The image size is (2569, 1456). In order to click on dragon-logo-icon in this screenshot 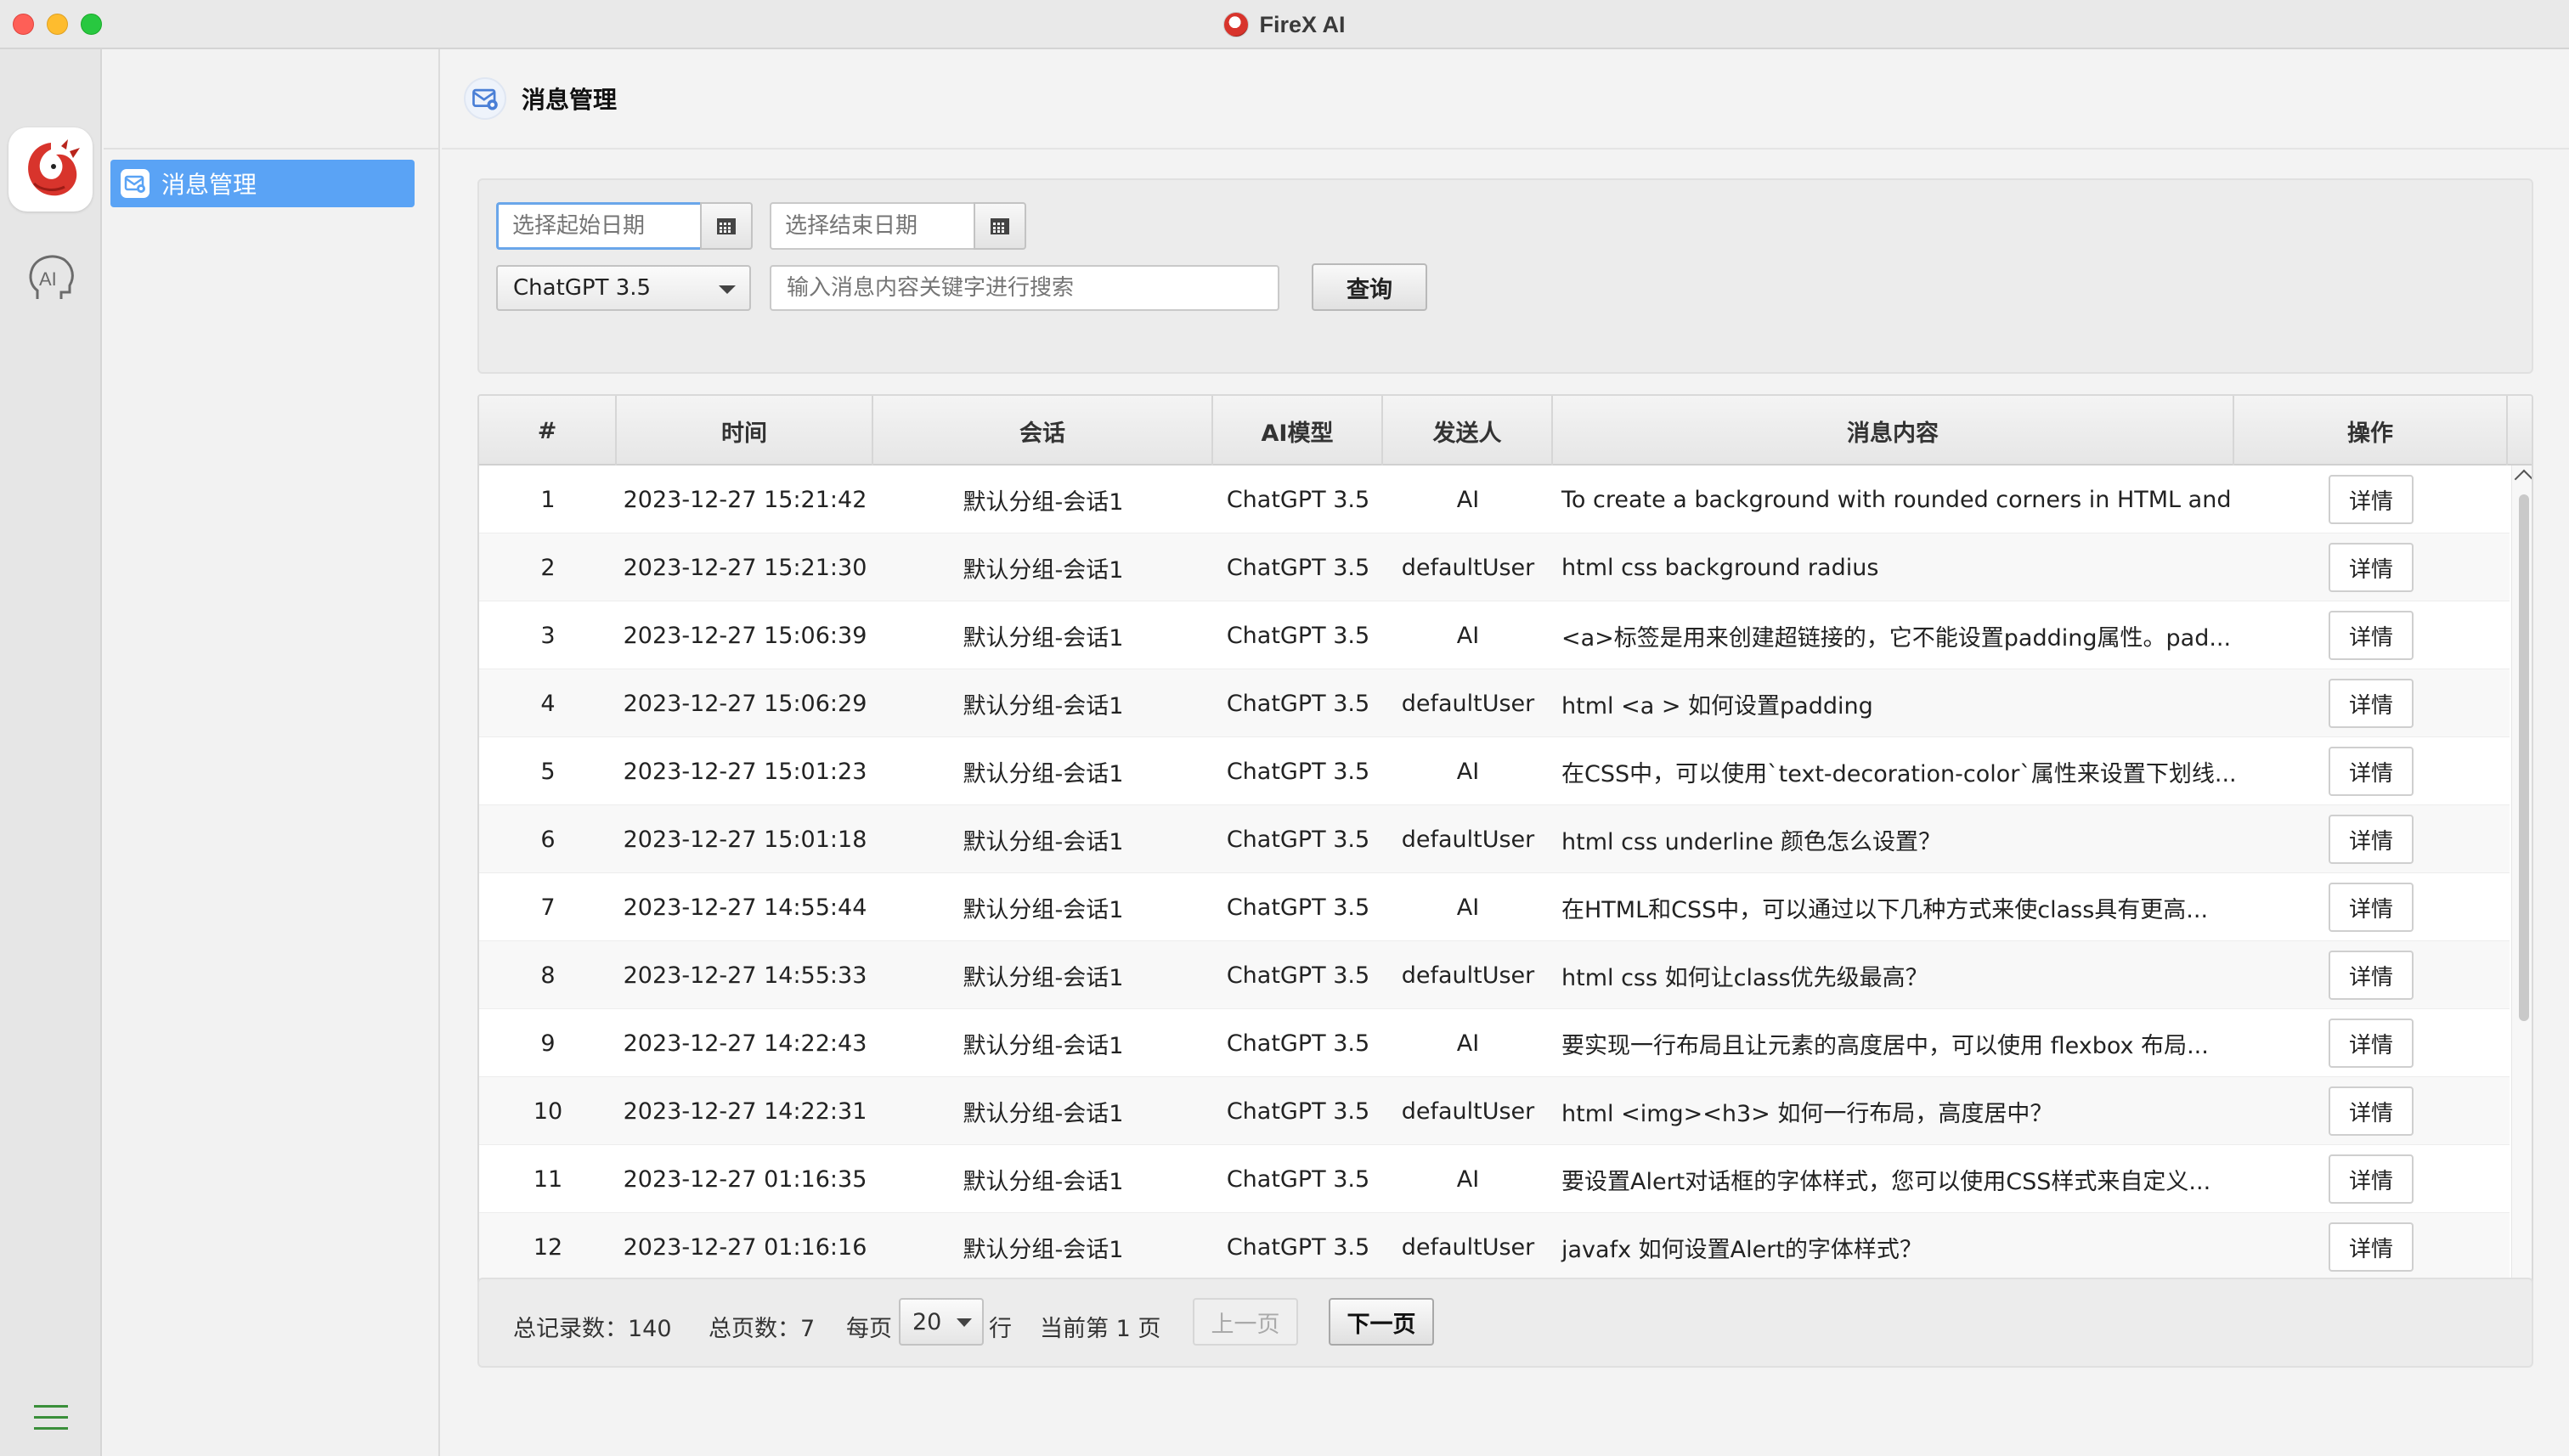, I will do `click(51, 169)`.